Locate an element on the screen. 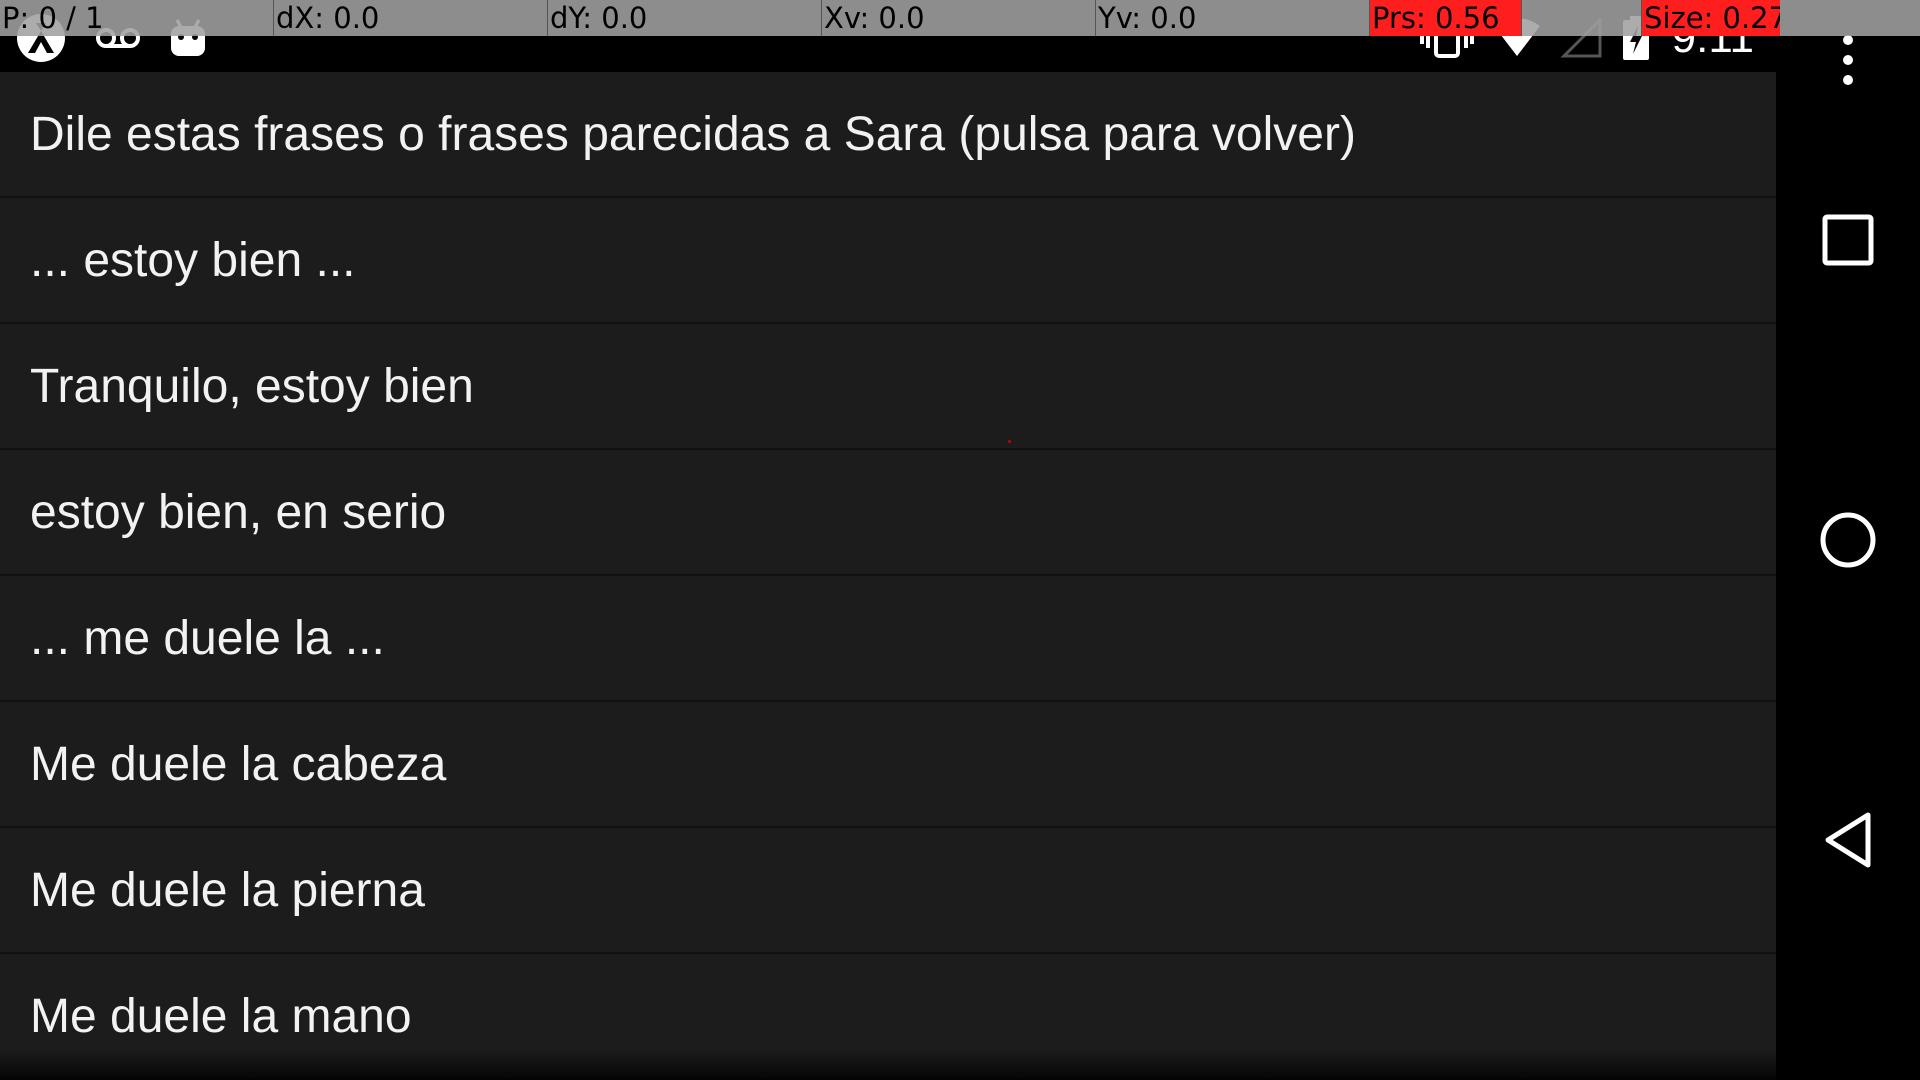 The height and width of the screenshot is (1080, 1920). pointer-count-readout: P: 0 / 1 is located at coordinates (137, 18).